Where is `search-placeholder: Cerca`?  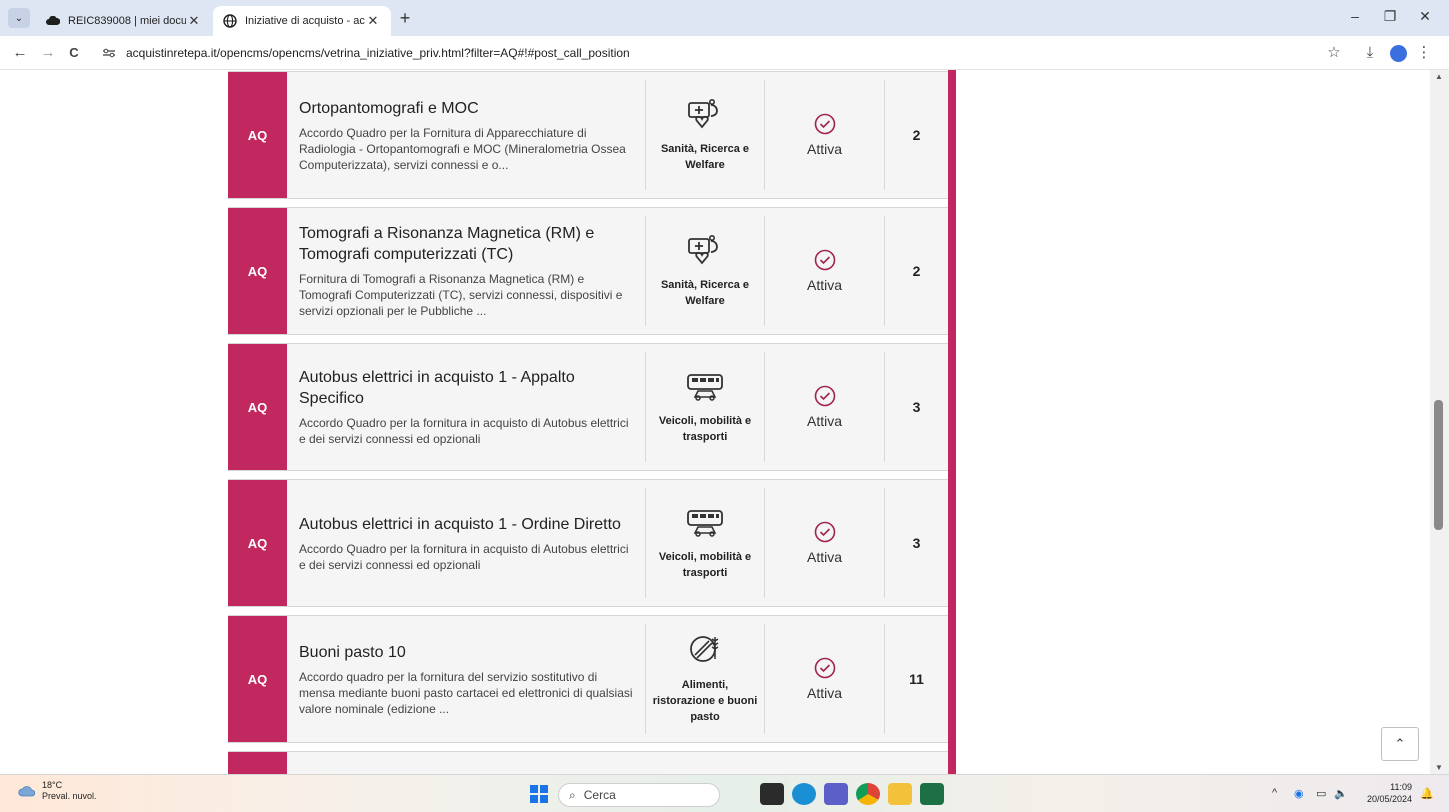 search-placeholder: Cerca is located at coordinates (599, 795).